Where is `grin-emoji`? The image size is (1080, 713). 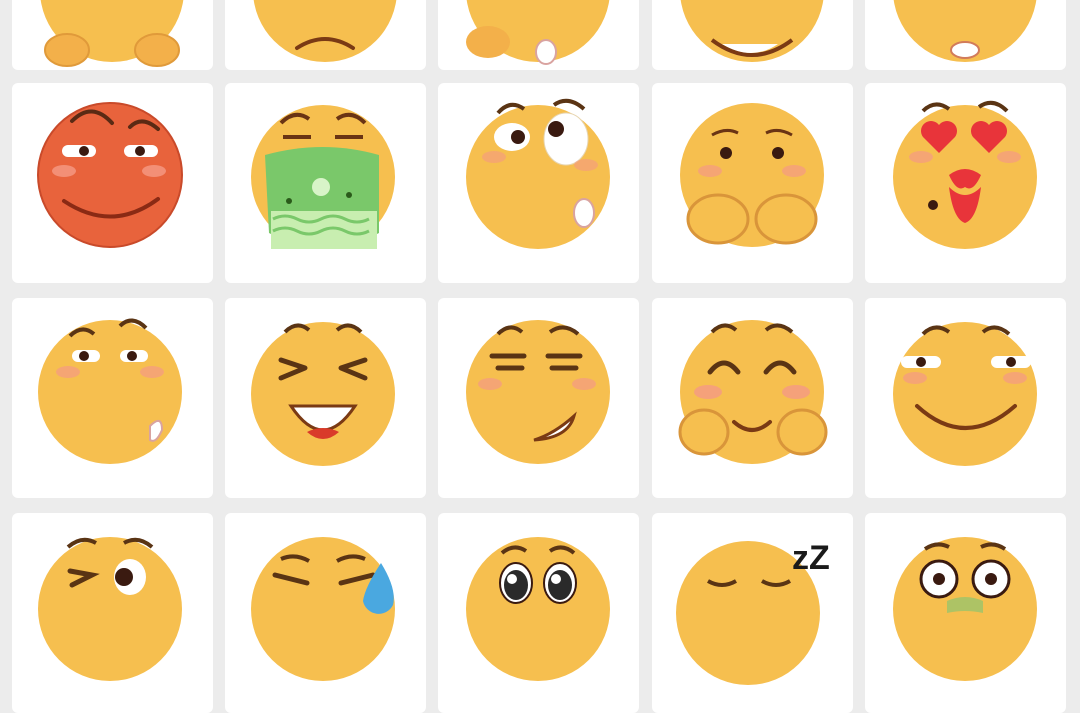 grin-emoji is located at coordinates (752, 35).